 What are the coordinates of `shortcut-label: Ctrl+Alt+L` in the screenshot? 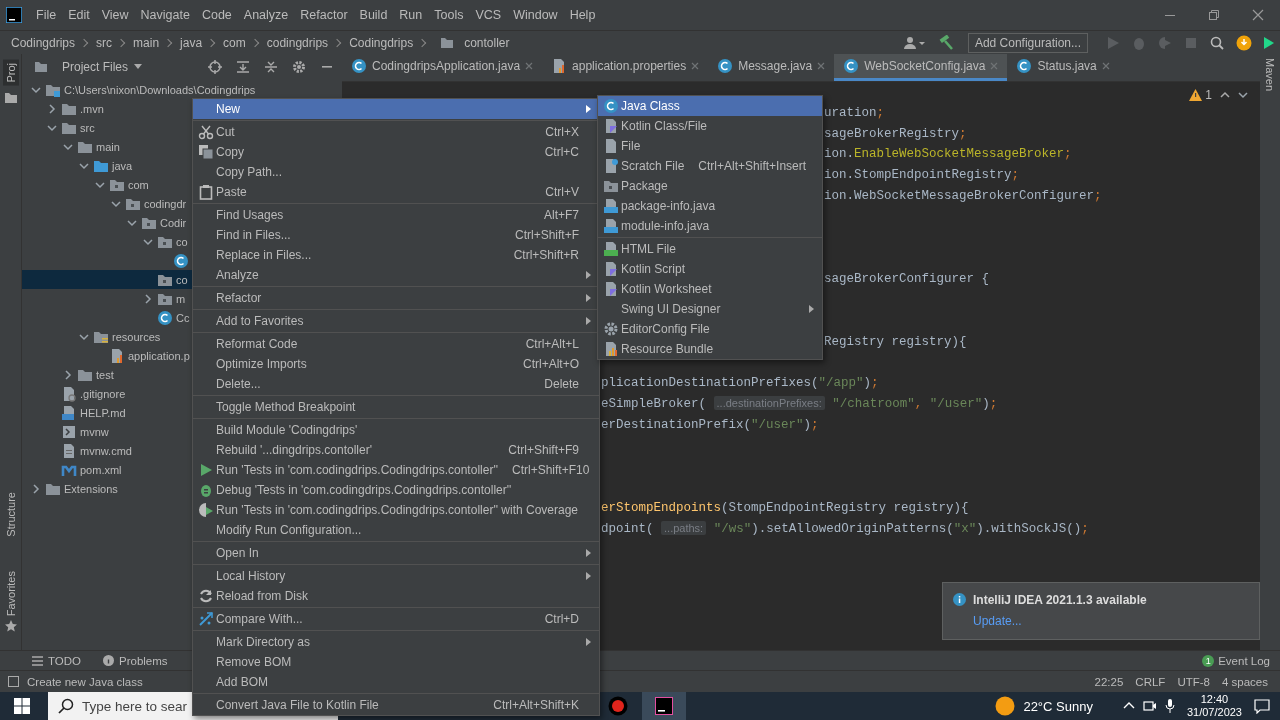 It's located at (552, 344).